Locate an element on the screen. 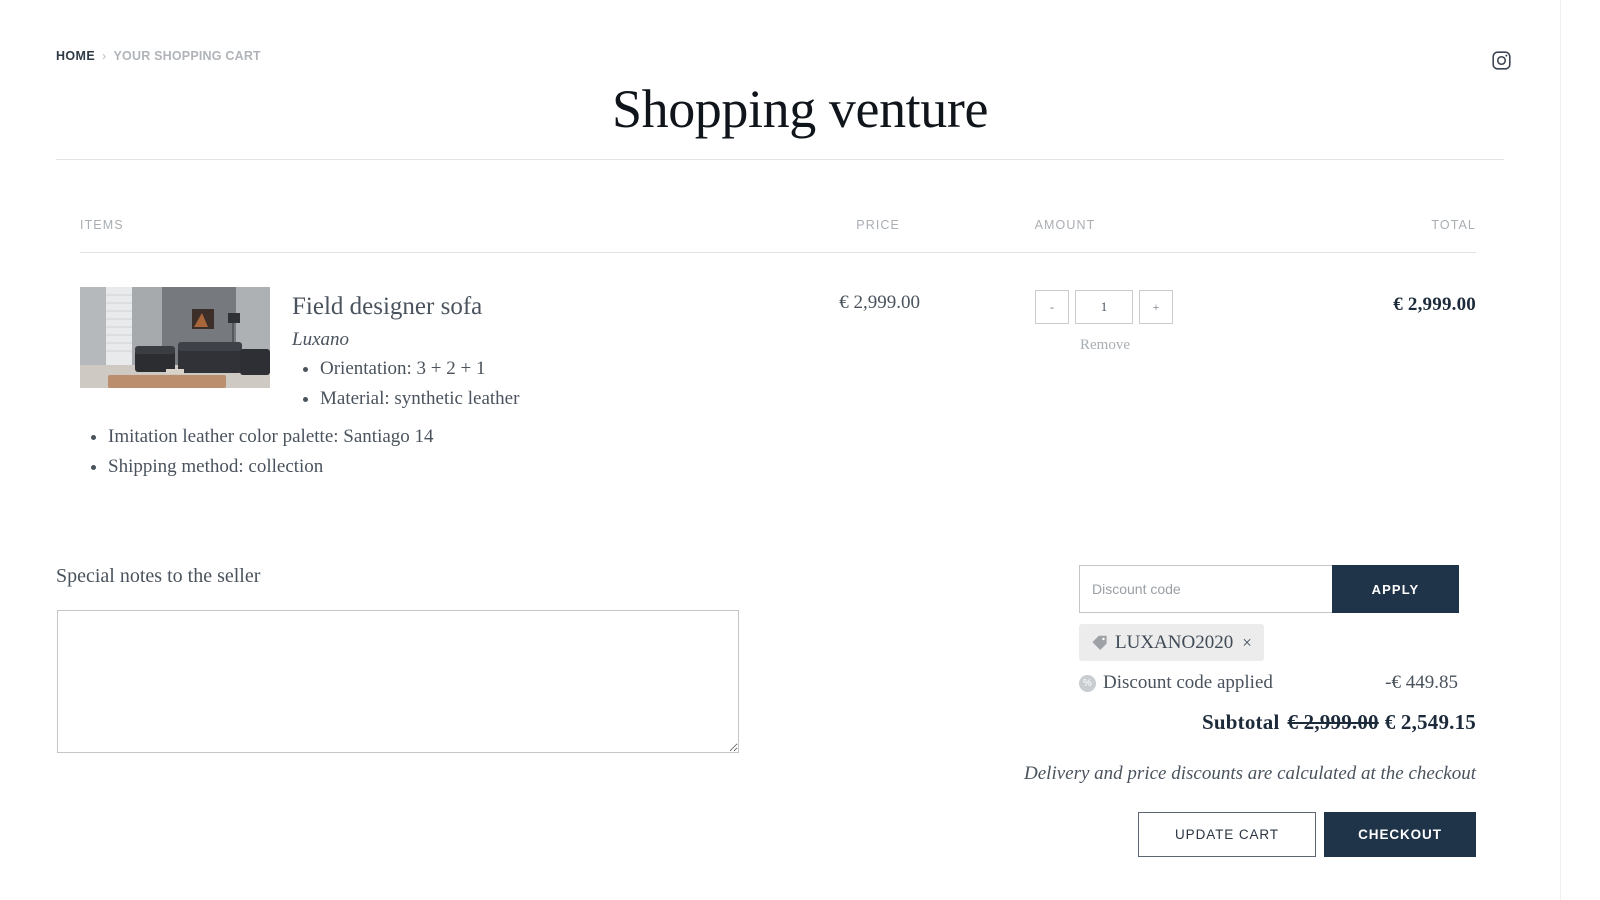  page-right-edge is located at coordinates (1580, 450).